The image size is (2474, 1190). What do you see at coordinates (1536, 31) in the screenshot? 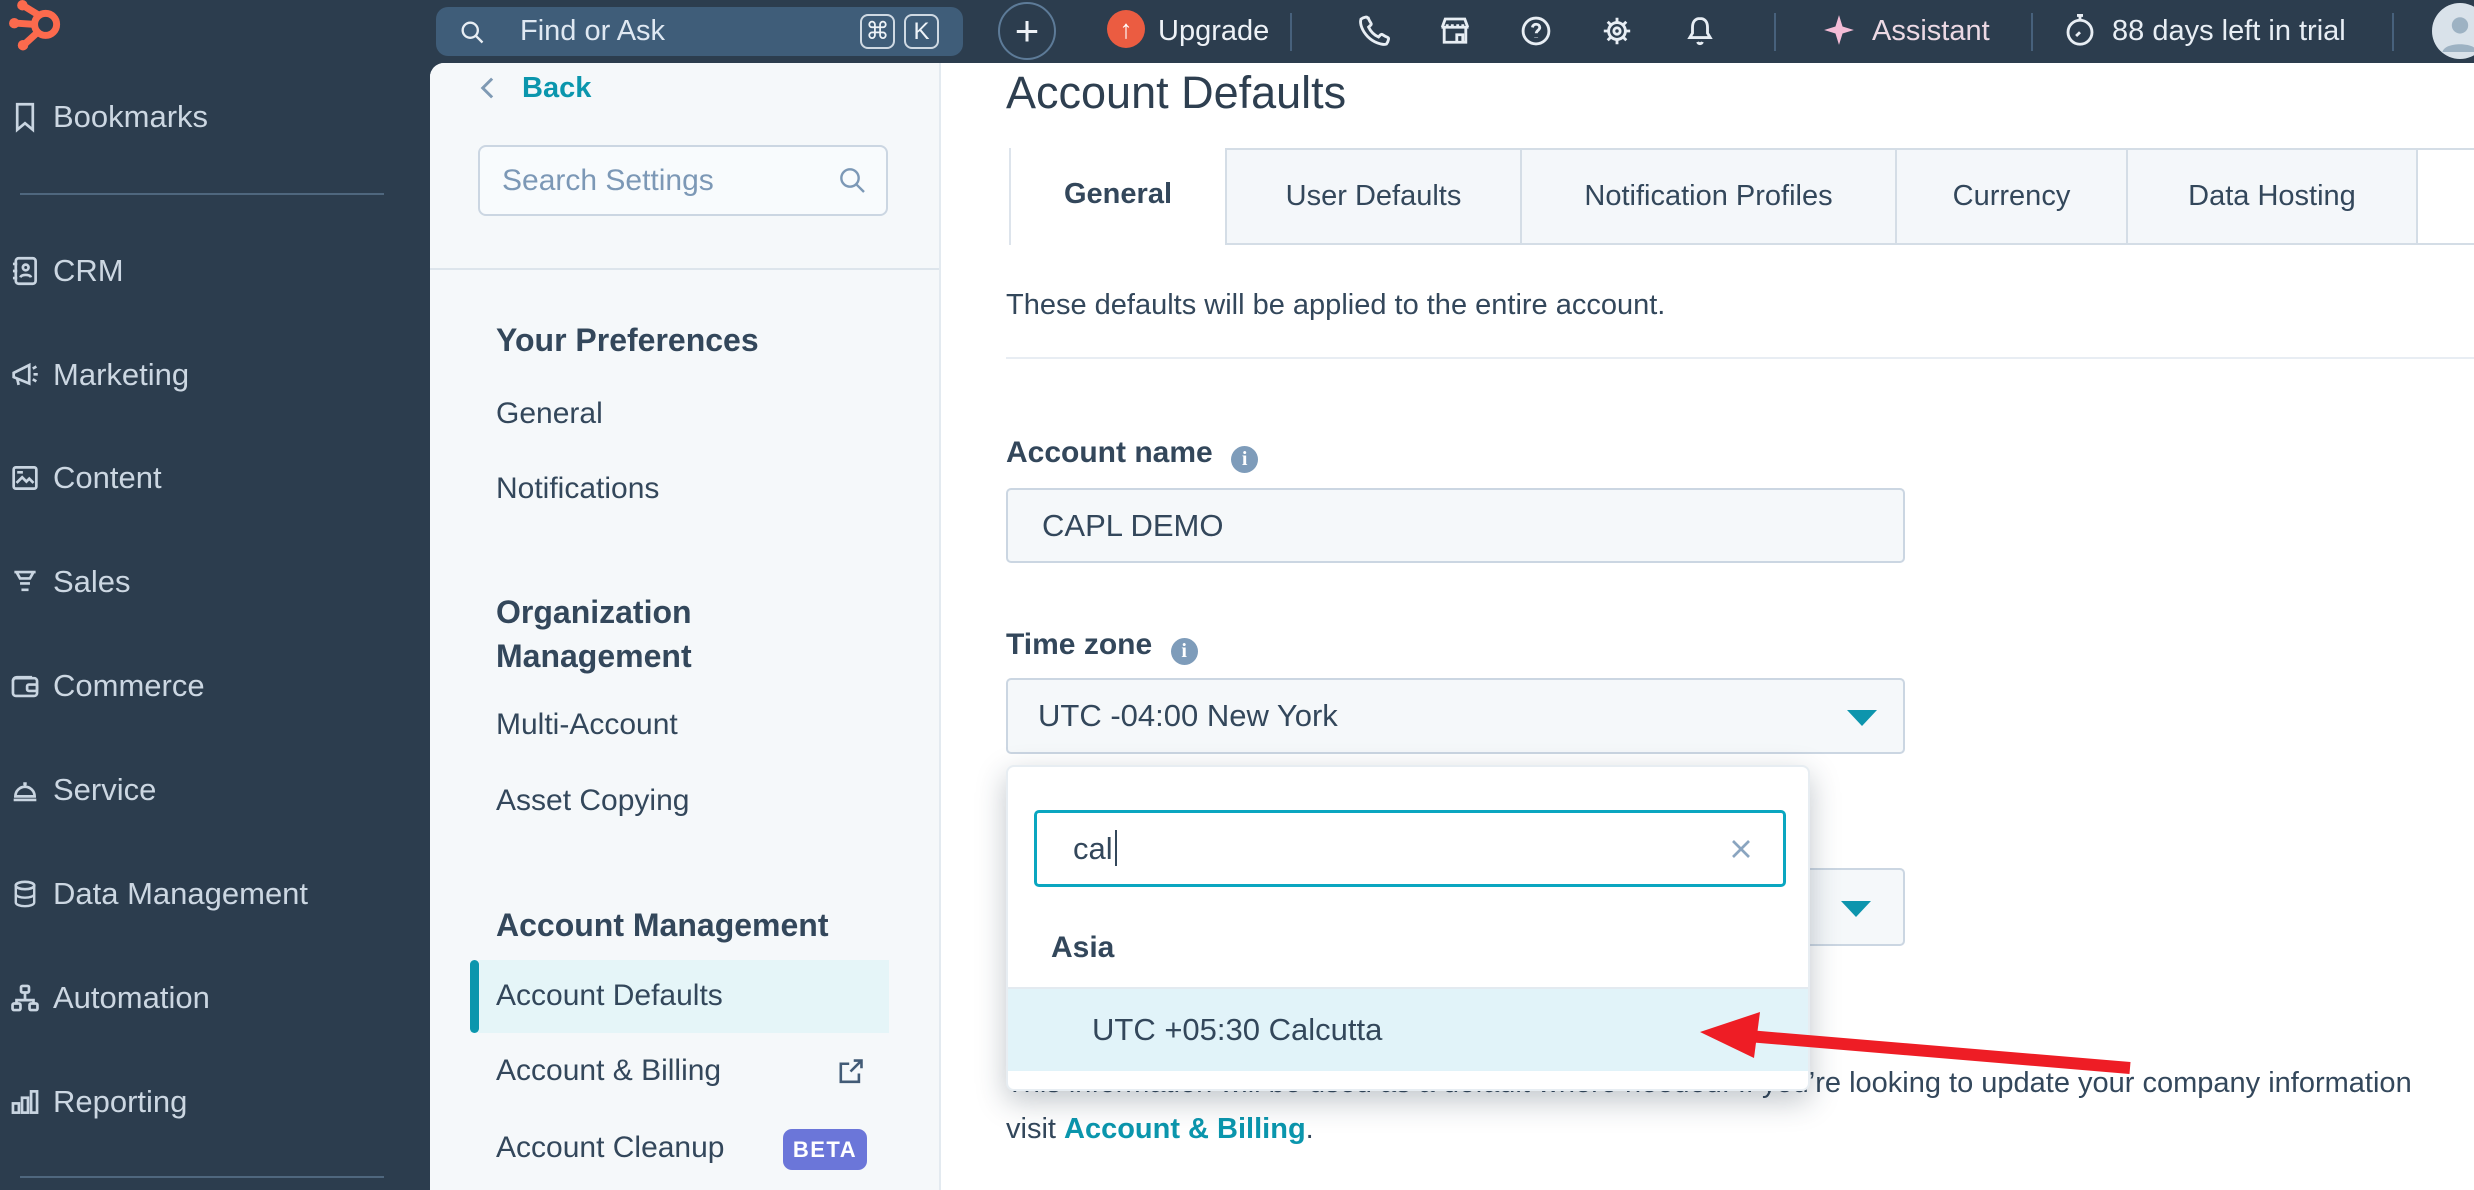
I see `help-icon` at bounding box center [1536, 31].